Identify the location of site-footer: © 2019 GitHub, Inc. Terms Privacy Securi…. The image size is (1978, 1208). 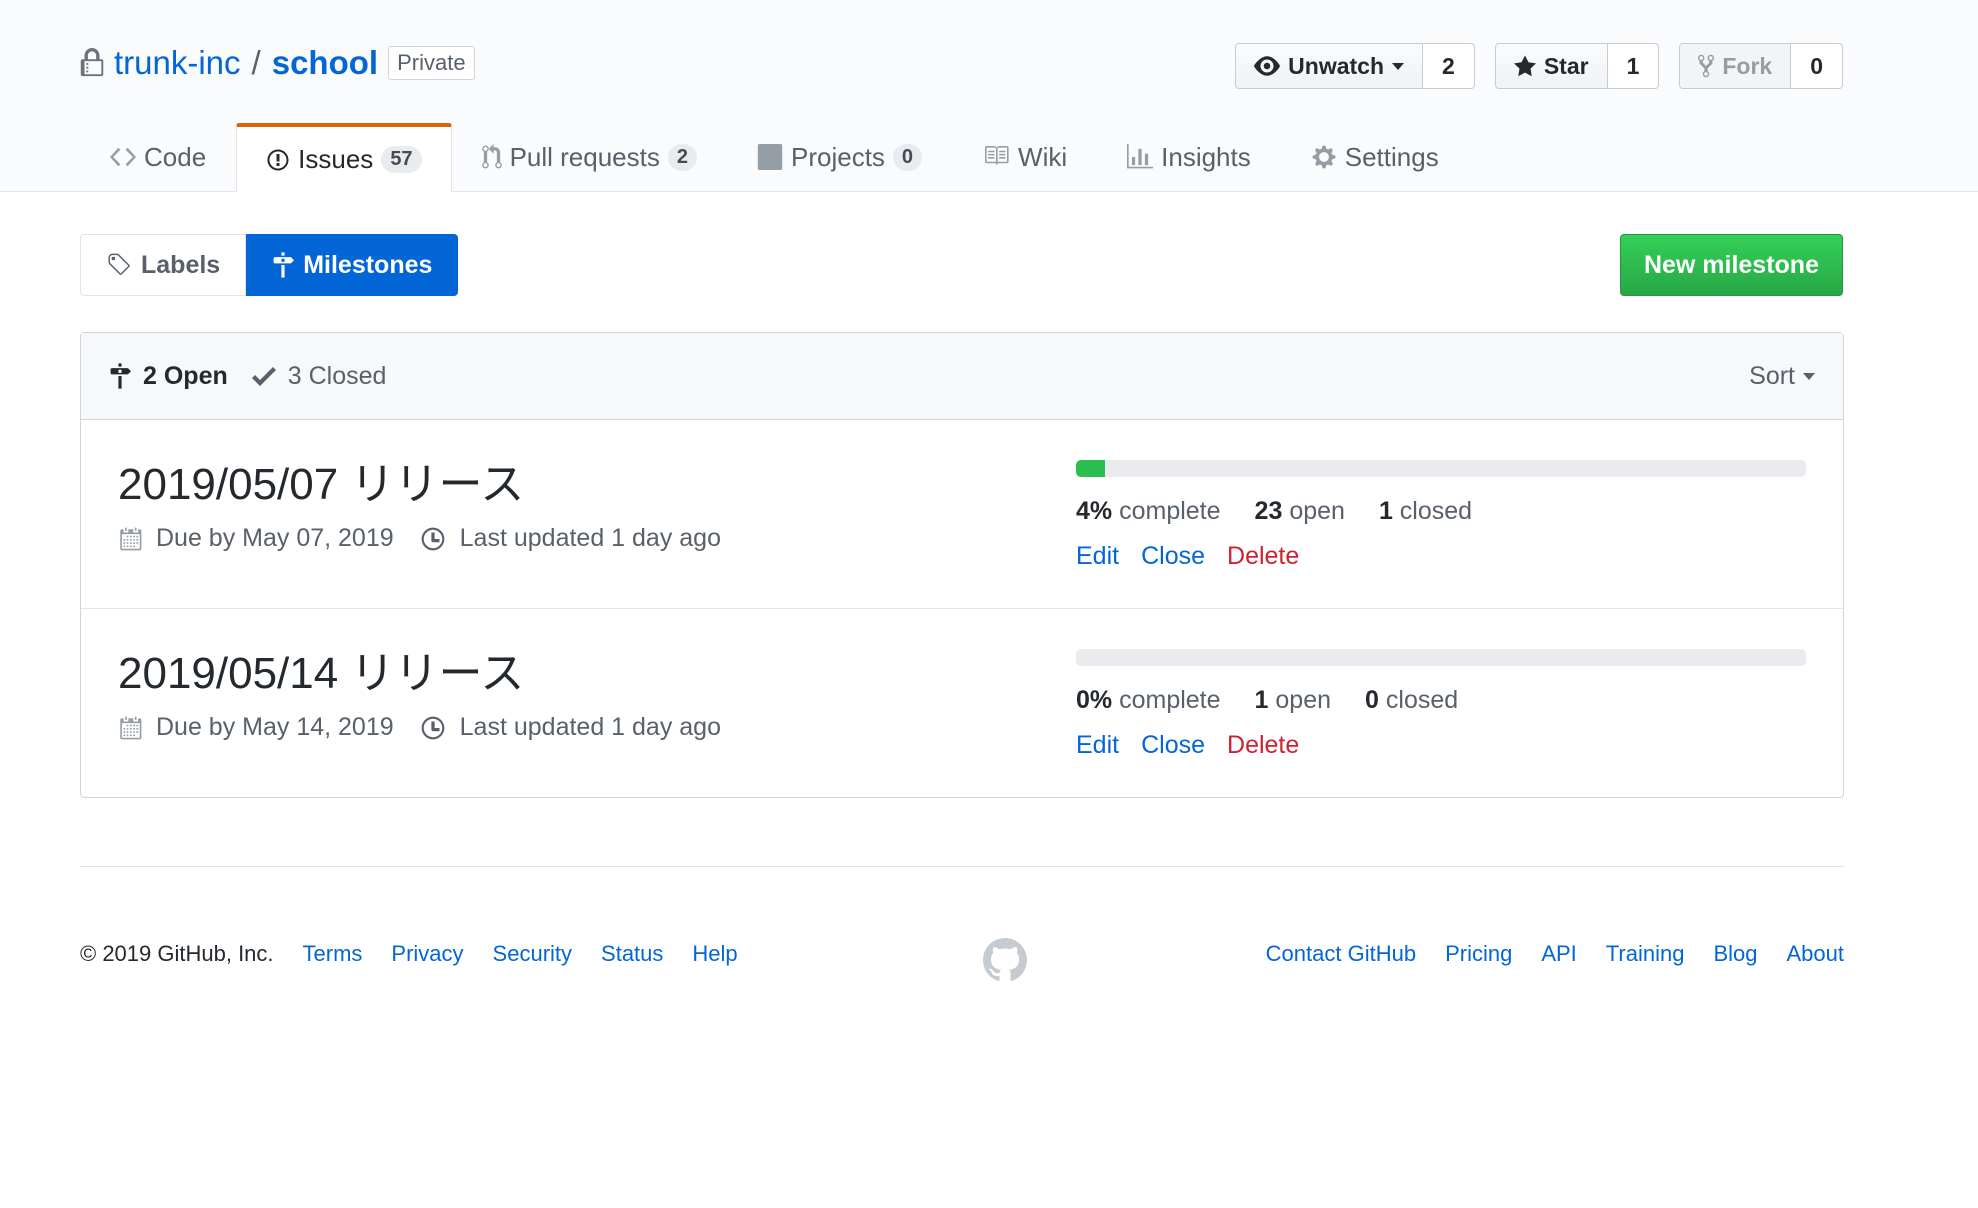
(962, 923).